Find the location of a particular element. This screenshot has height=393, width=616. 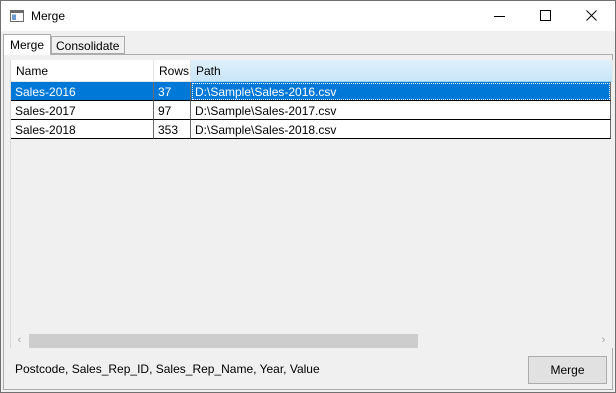

scroll-right-icon: › is located at coordinates (603, 340).